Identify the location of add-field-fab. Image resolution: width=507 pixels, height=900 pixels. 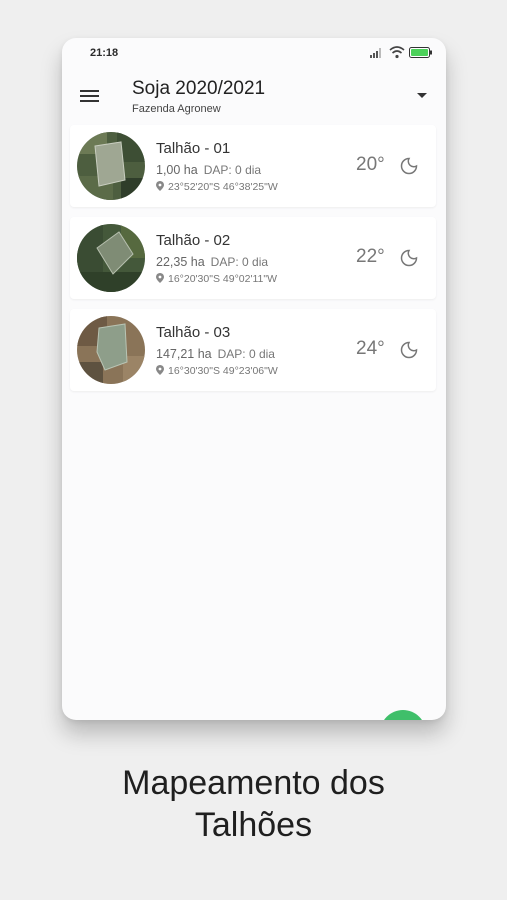
(403, 715).